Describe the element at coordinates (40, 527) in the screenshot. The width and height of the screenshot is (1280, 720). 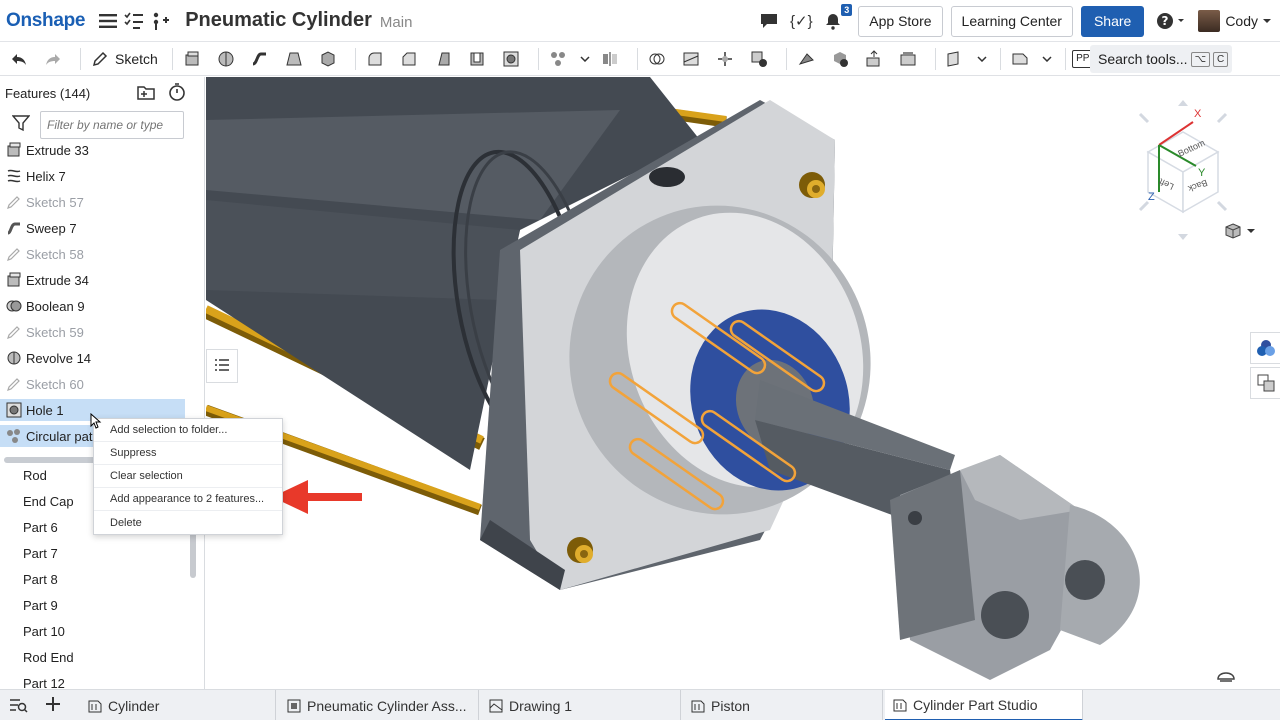
I see `part-item: Part 6` at that location.